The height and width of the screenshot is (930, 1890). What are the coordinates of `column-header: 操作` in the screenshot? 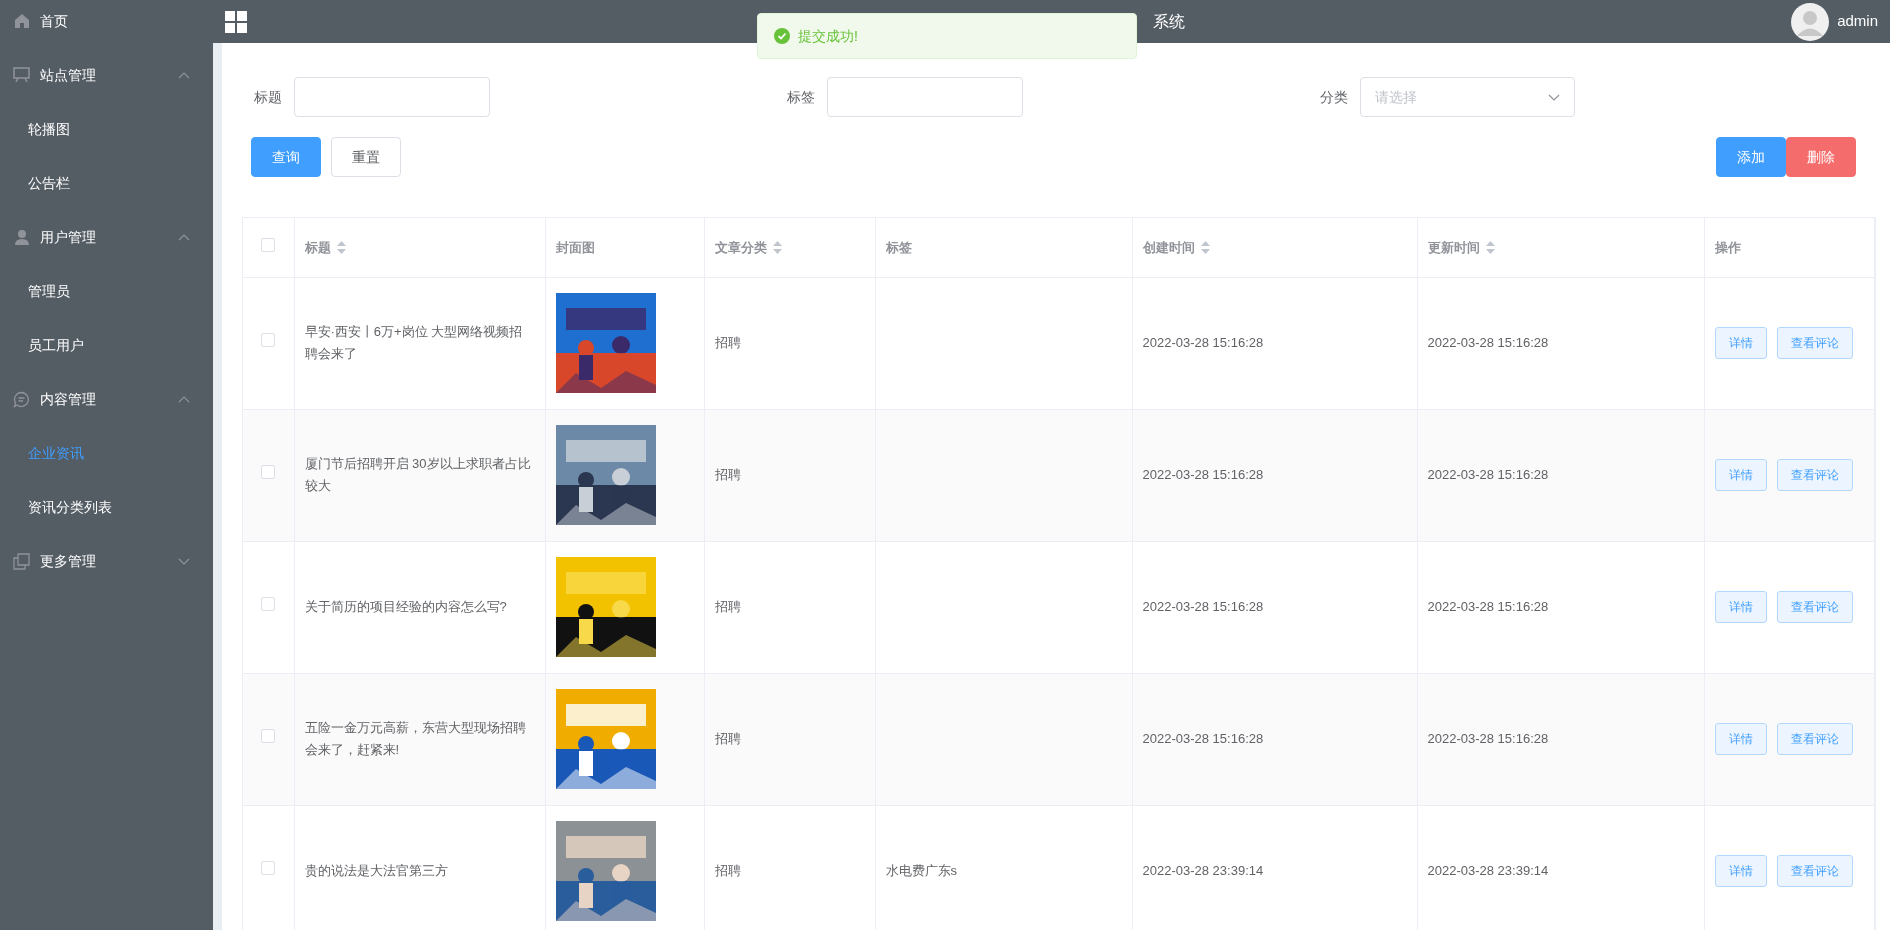 It's located at (1727, 247).